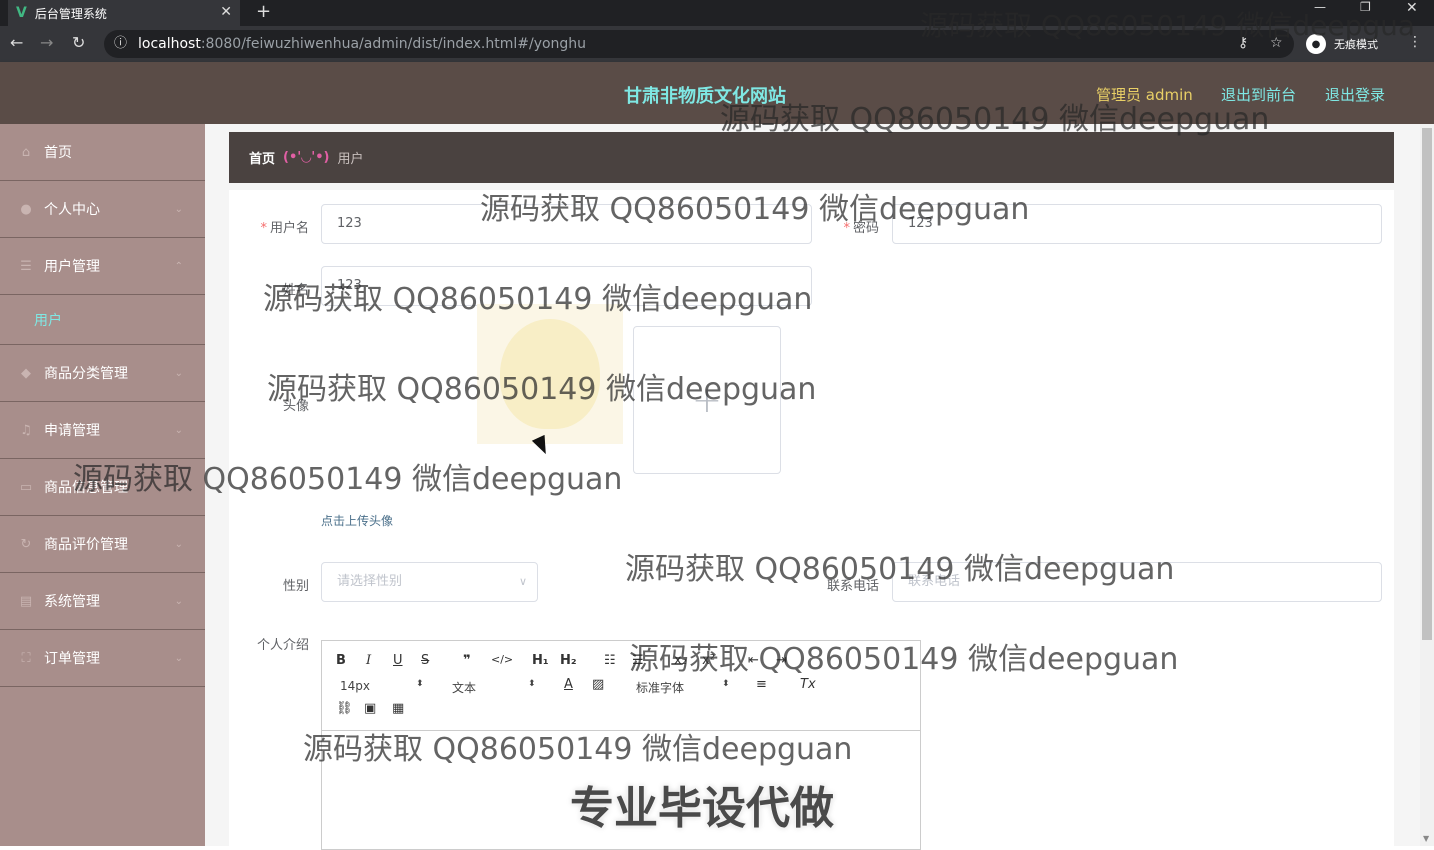 Image resolution: width=1434 pixels, height=850 pixels. What do you see at coordinates (102, 152) in the screenshot?
I see `sidebar-item-home: ⌂ 首页` at bounding box center [102, 152].